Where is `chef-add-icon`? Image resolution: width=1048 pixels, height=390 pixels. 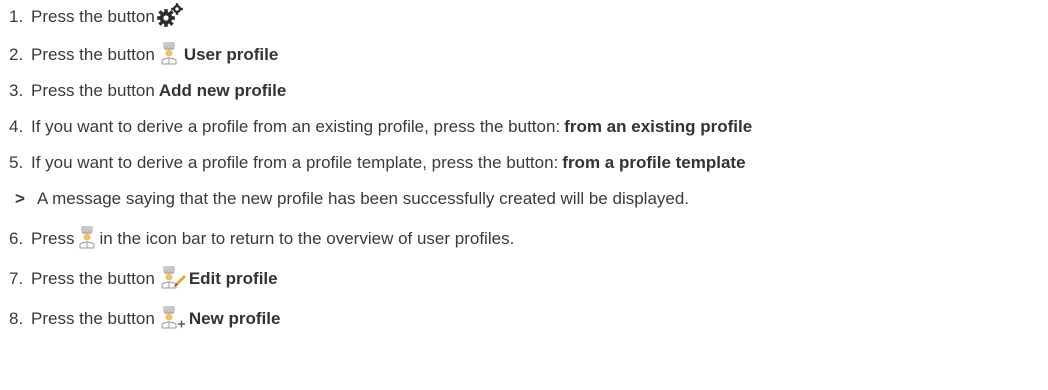 chef-add-icon is located at coordinates (173, 319).